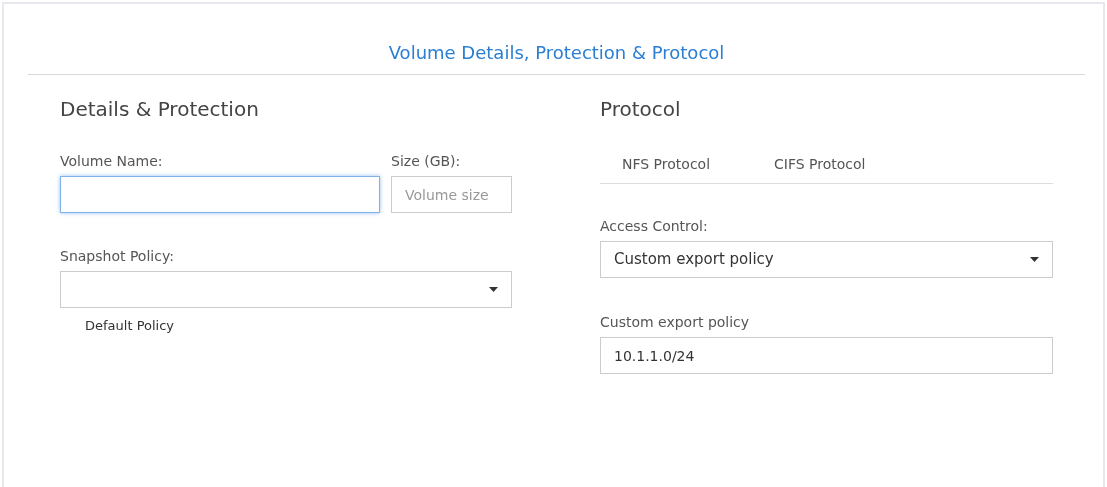 The image size is (1107, 487). What do you see at coordinates (675, 322) in the screenshot?
I see `field-label: Custom export policy` at bounding box center [675, 322].